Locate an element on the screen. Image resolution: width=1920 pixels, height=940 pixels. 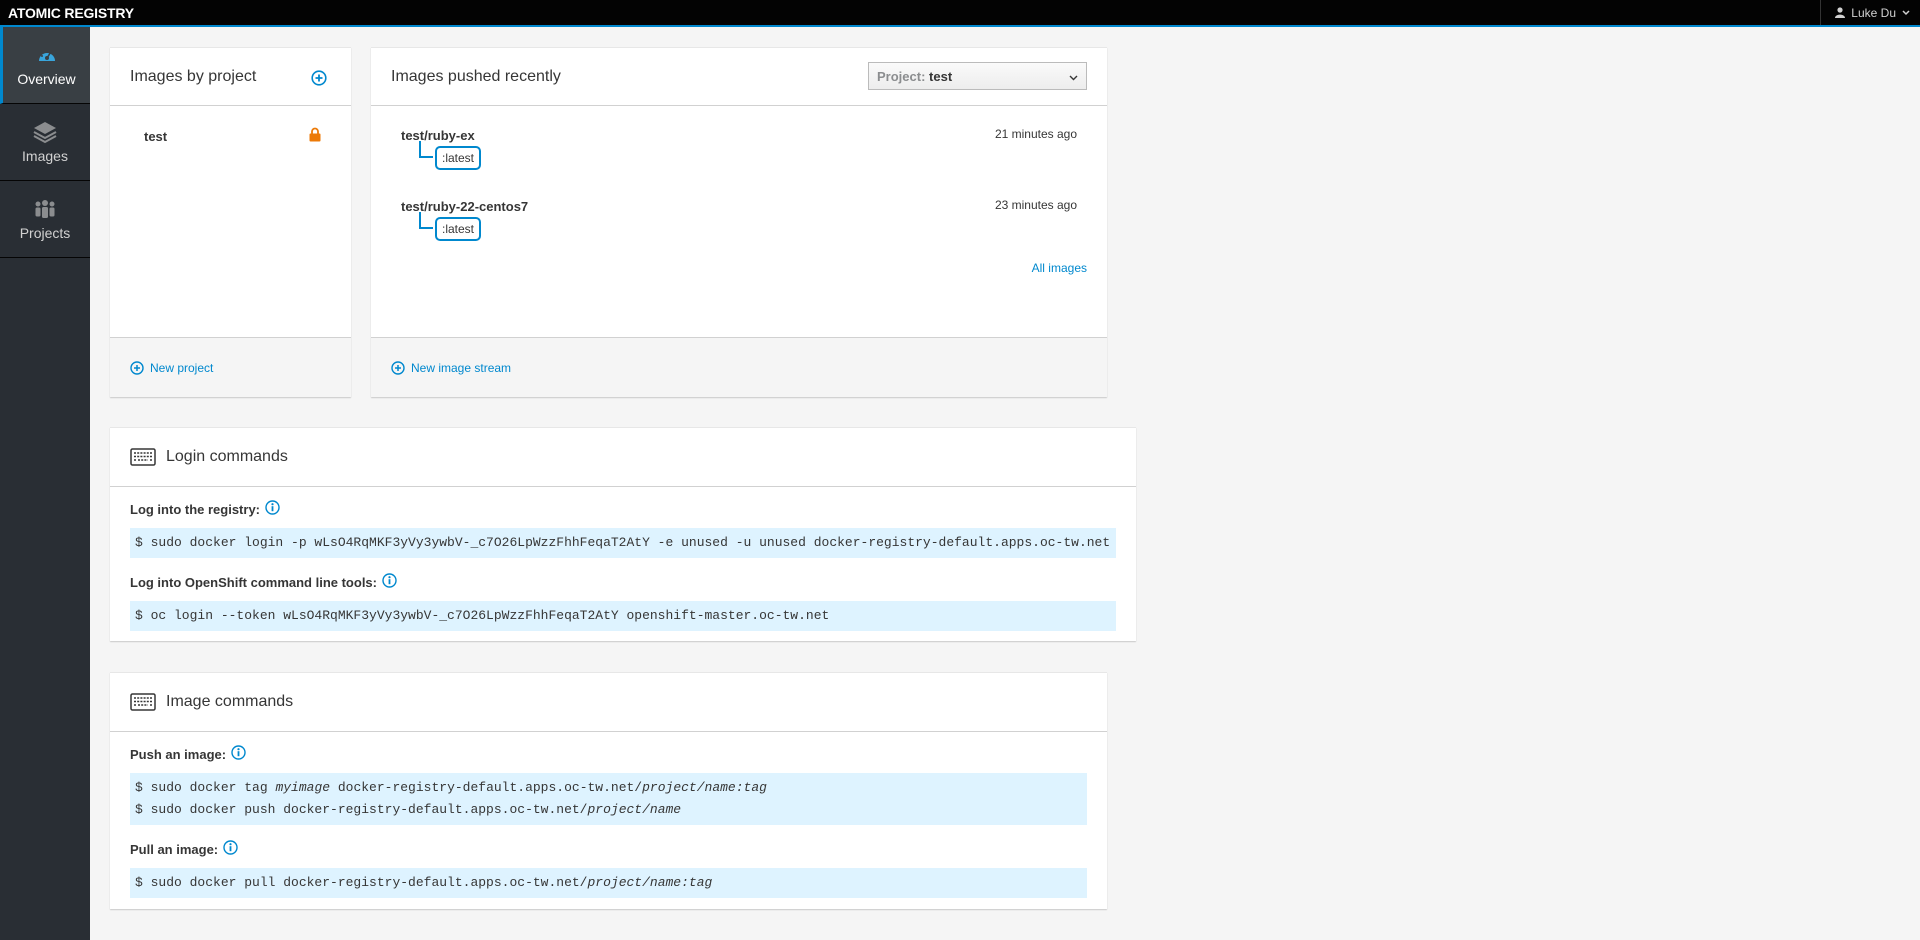
card-header: Images by project is located at coordinates (230, 77).